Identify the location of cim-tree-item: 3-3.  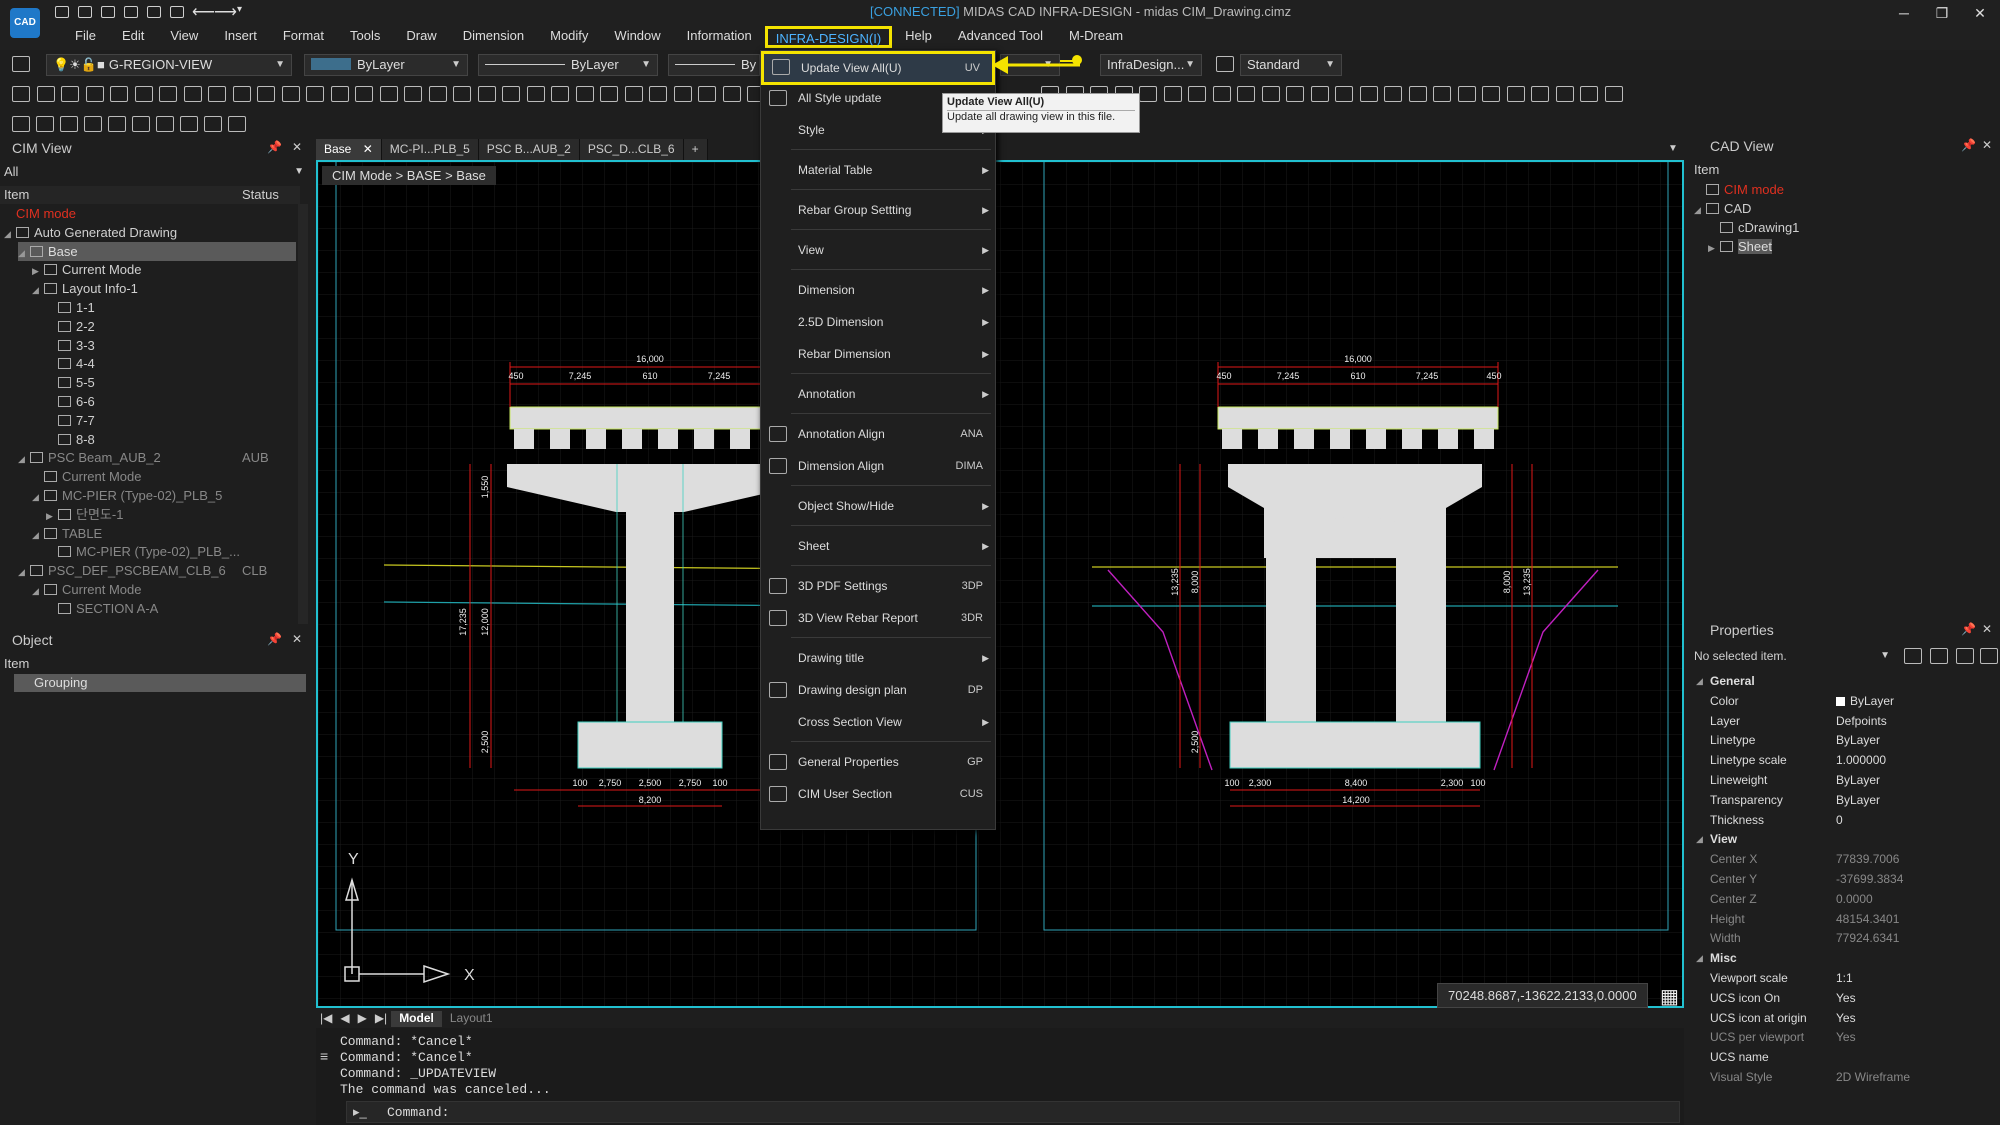
(171, 345).